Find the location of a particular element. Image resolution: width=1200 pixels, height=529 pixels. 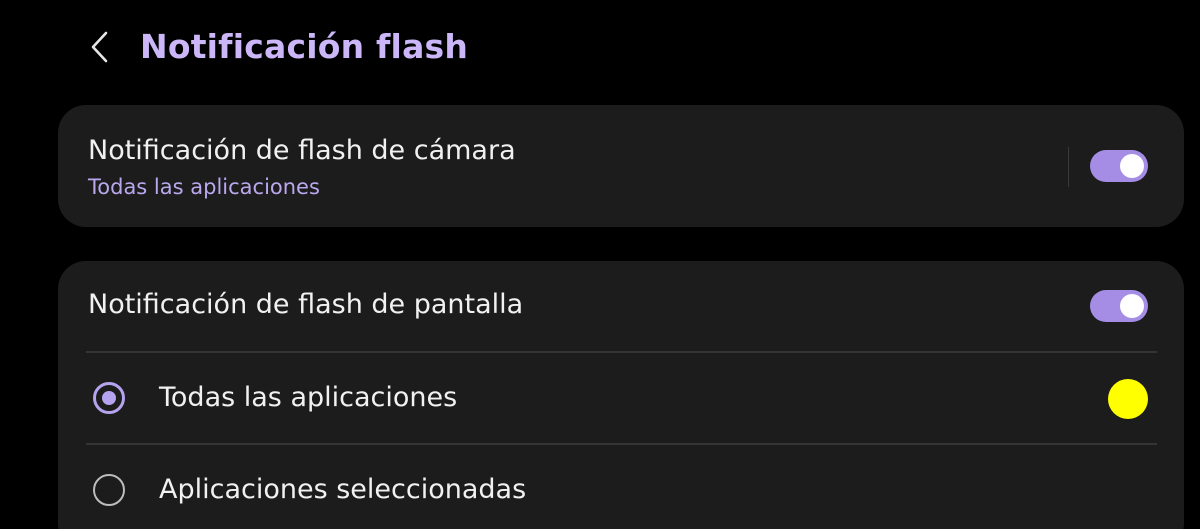

radio-selected is located at coordinates (109, 398).